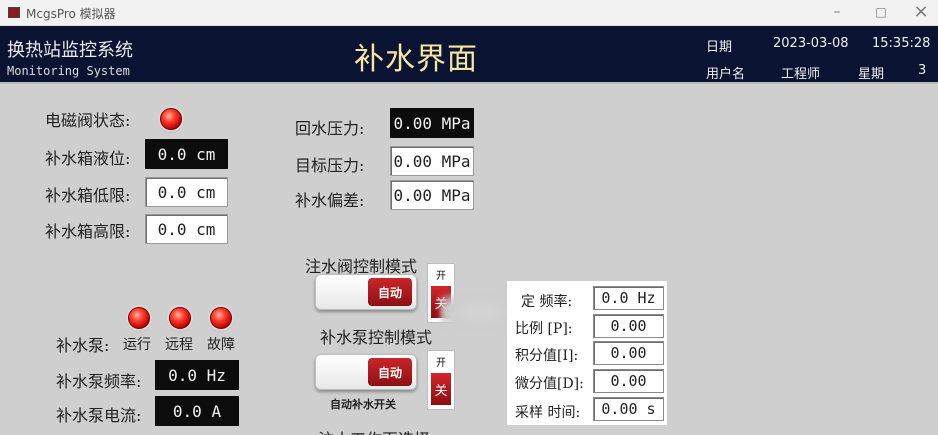 The image size is (938, 435). Describe the element at coordinates (179, 345) in the screenshot. I see `pump-remote-label: 远程` at that location.